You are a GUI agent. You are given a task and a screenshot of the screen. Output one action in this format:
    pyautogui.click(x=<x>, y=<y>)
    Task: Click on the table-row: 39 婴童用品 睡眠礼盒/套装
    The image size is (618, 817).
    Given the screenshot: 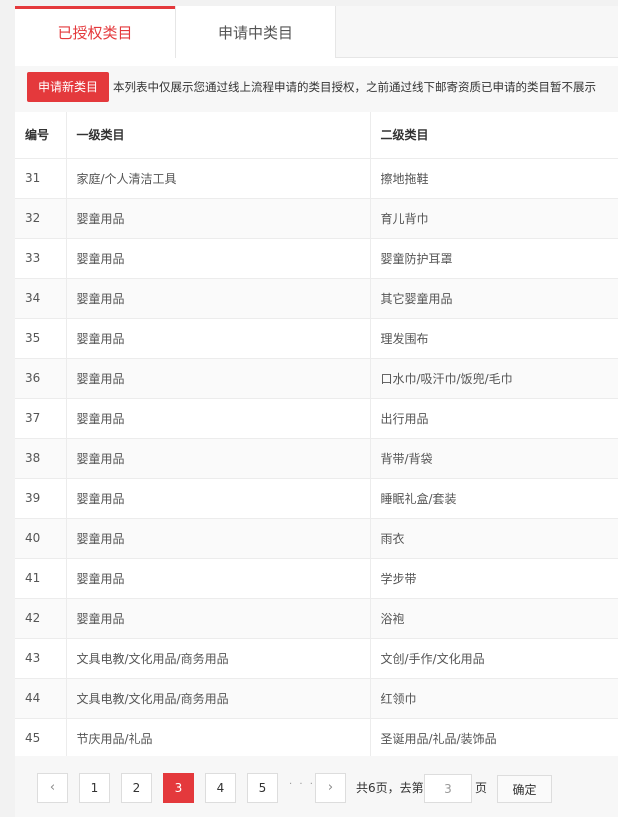 What is the action you would take?
    pyautogui.click(x=316, y=498)
    